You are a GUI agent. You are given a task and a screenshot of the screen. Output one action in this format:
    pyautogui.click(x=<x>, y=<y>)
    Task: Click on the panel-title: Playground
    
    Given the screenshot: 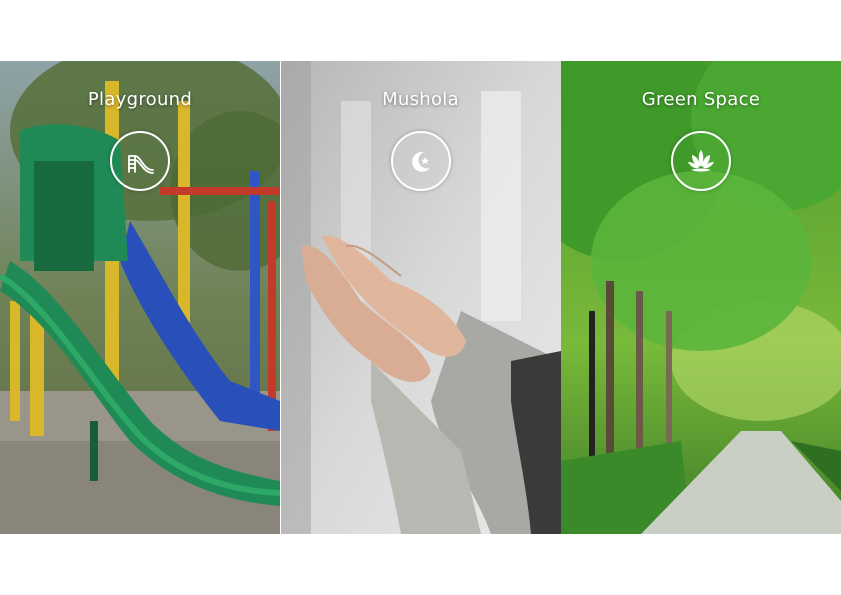 What is the action you would take?
    pyautogui.click(x=140, y=99)
    